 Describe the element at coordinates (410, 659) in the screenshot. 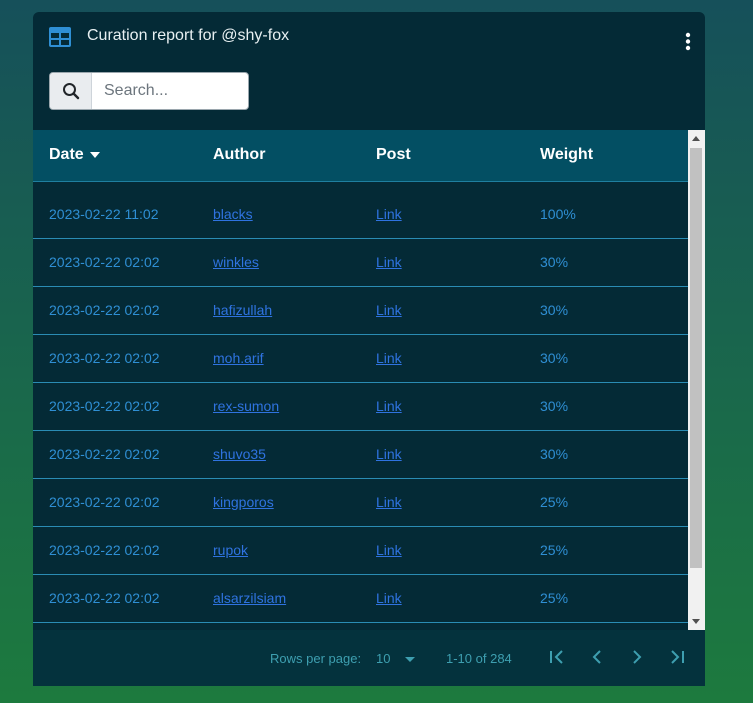

I see `chevron-down-icon` at that location.